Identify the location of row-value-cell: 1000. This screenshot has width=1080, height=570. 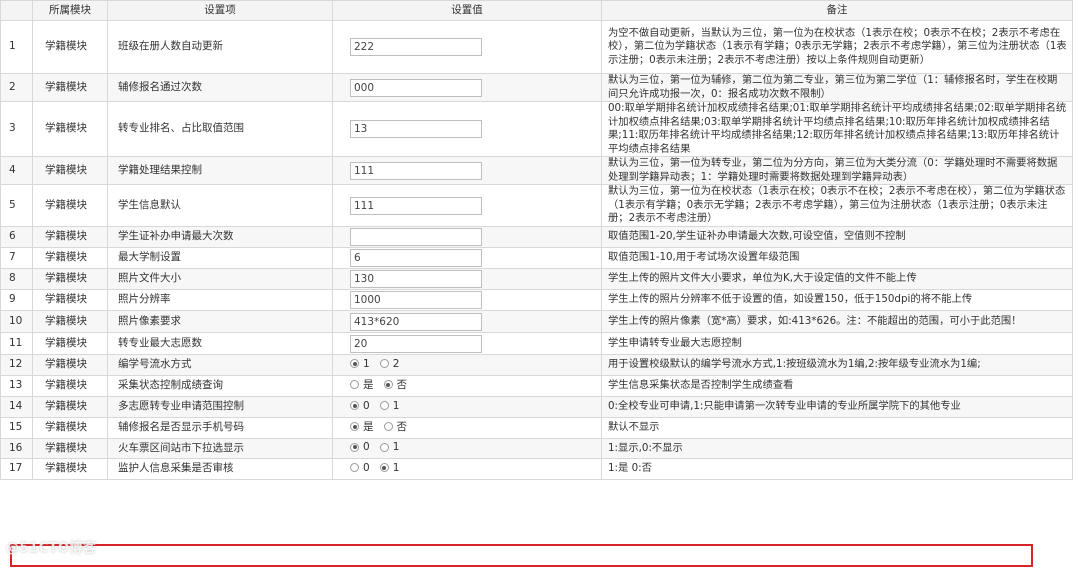
(467, 300).